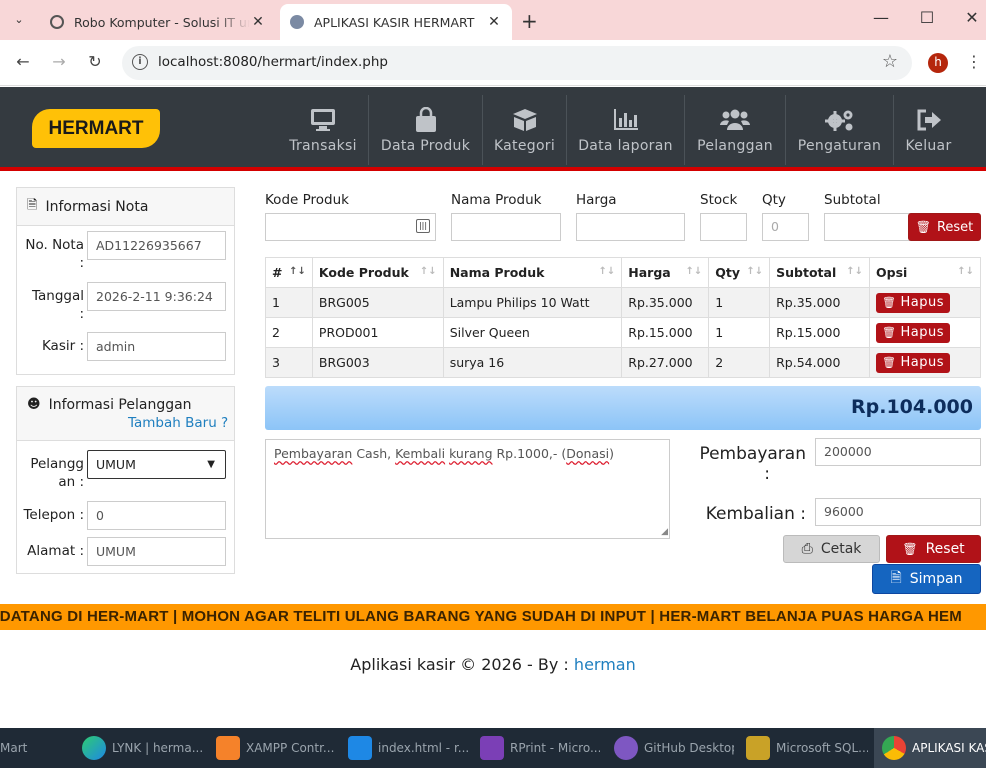 The height and width of the screenshot is (768, 986). What do you see at coordinates (927, 17) in the screenshot?
I see `maximize-icon: ☐` at bounding box center [927, 17].